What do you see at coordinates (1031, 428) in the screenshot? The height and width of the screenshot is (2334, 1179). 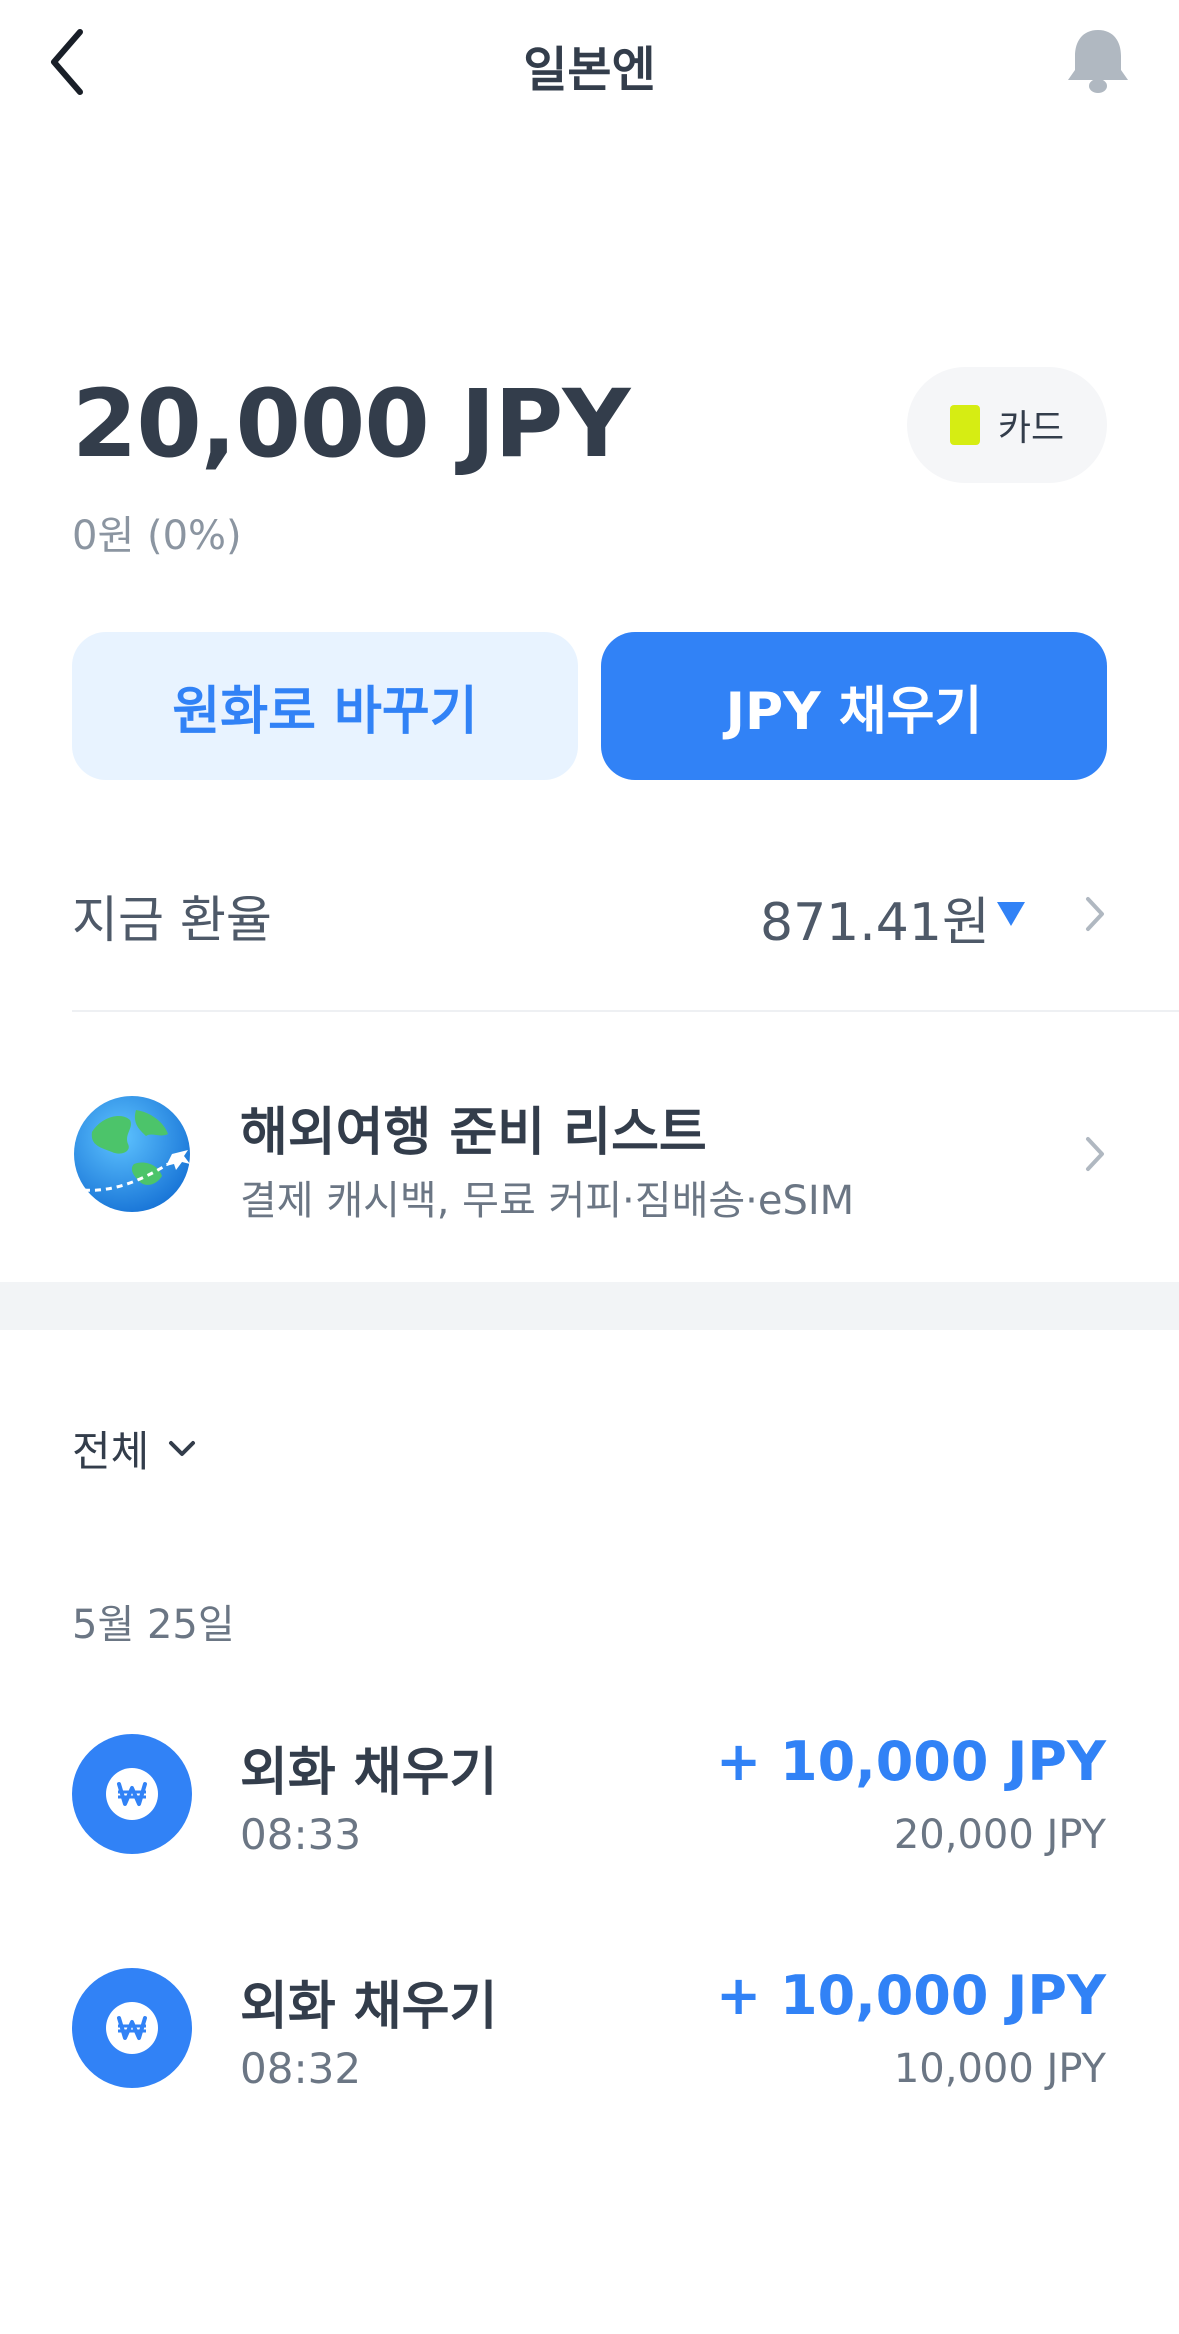 I see `card-label: 카드` at bounding box center [1031, 428].